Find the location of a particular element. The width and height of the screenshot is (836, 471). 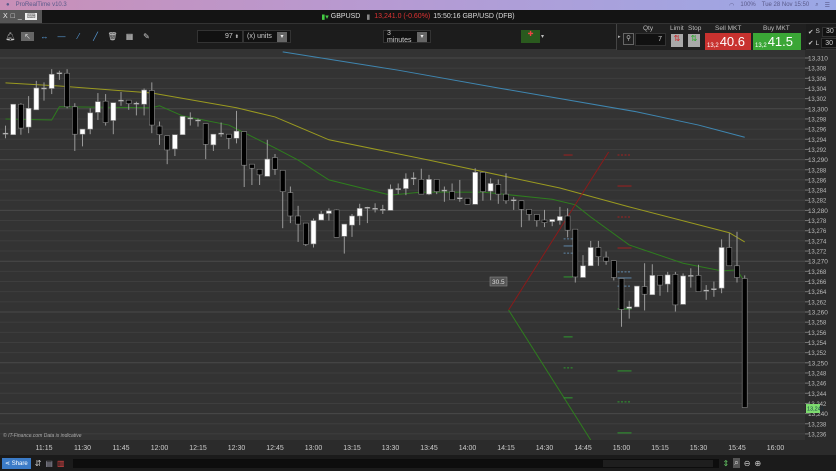

time-scrollbar is located at coordinates (395, 463).